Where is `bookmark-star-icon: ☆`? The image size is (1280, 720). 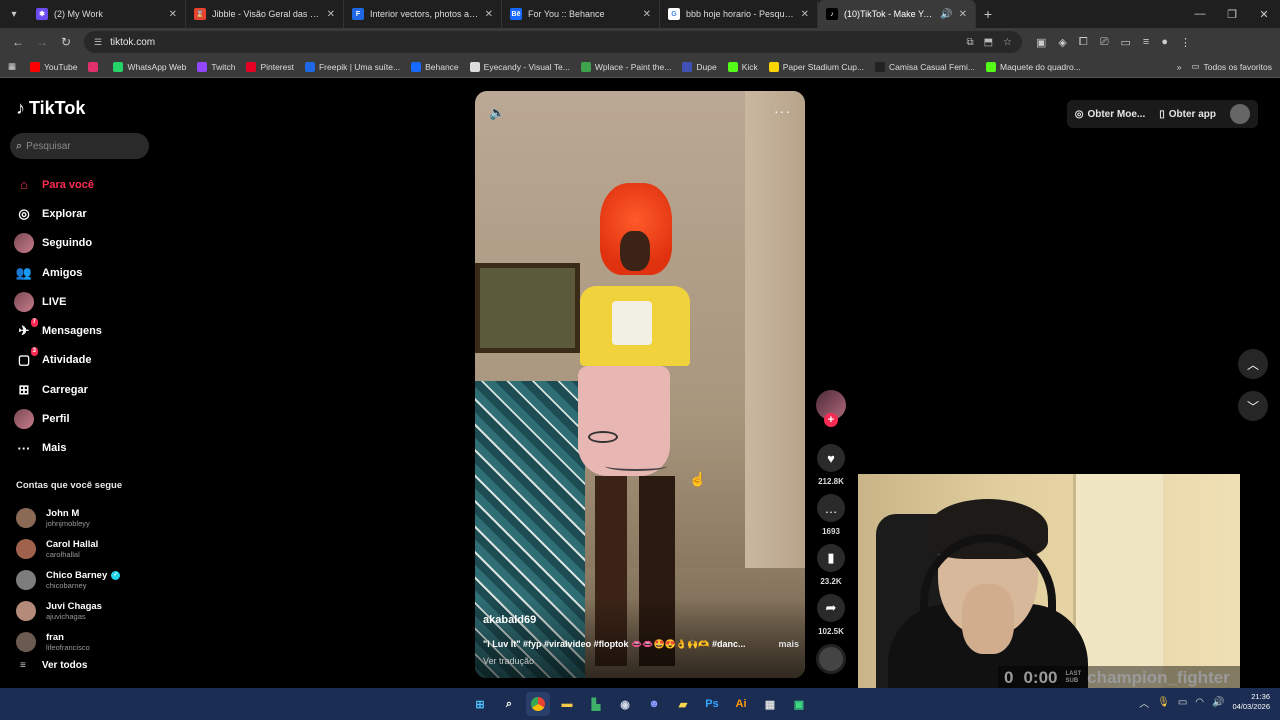
bookmark-star-icon: ☆ is located at coordinates (1007, 42).